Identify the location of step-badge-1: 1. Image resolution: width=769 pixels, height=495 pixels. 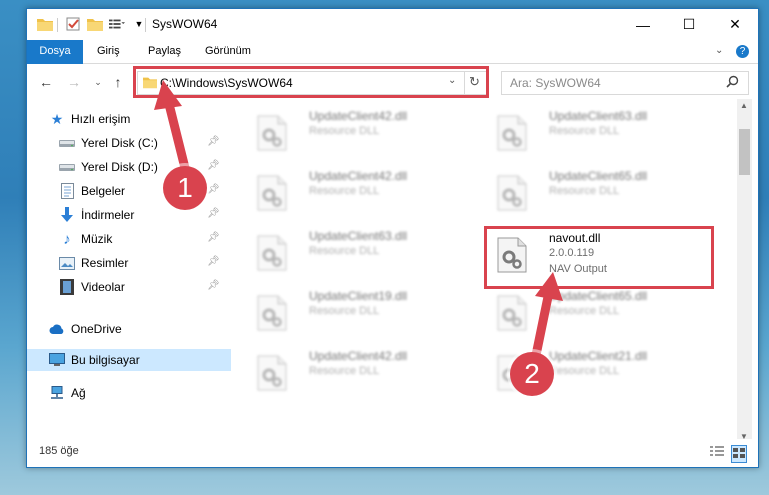
(185, 188).